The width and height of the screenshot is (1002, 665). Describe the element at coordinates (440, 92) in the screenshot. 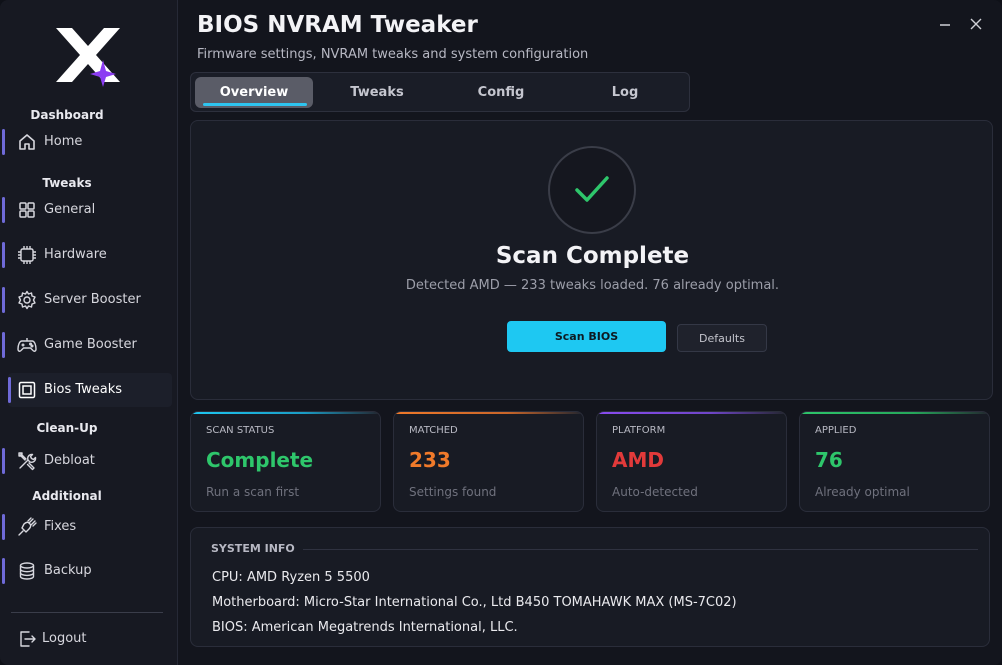

I see `tab-bar: Overview Tweaks Config Log` at that location.